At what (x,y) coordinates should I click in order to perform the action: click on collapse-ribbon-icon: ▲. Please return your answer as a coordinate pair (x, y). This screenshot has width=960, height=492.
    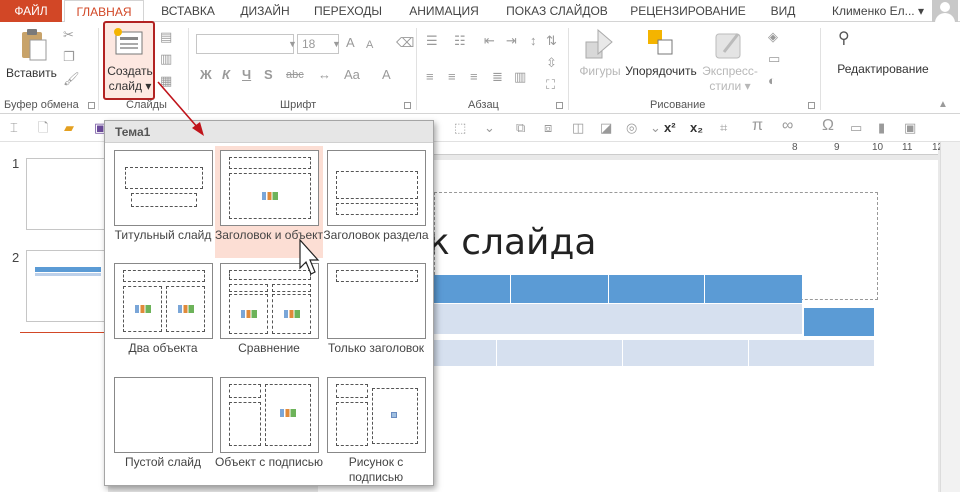
    Looking at the image, I should click on (943, 105).